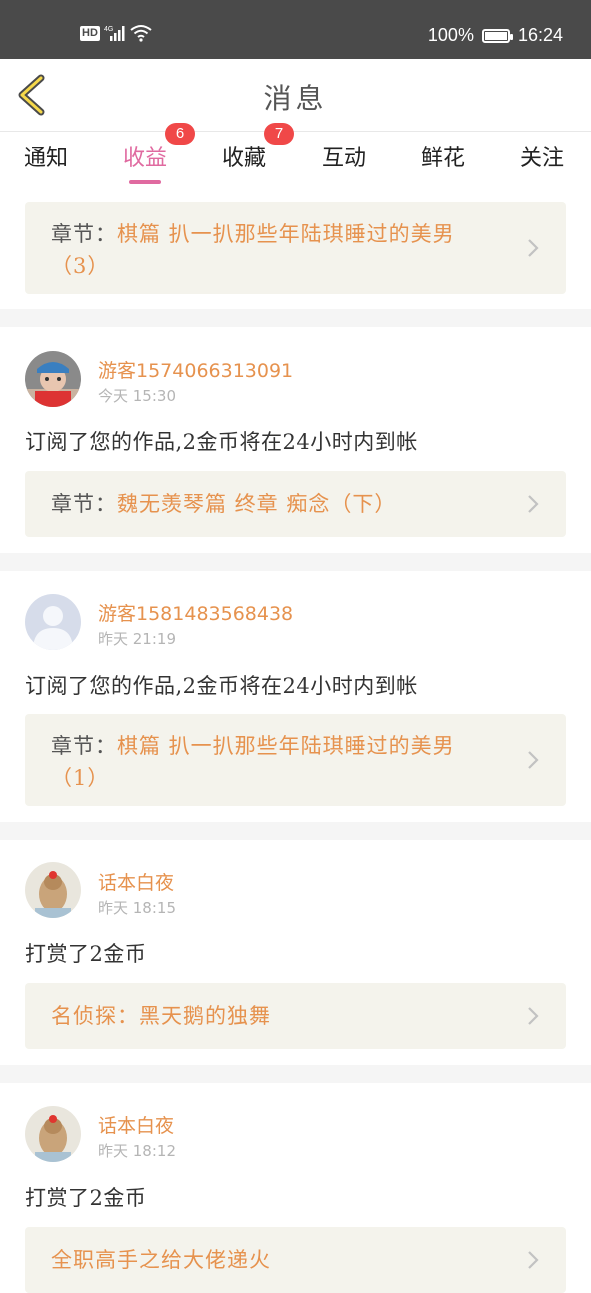  Describe the element at coordinates (80, 778) in the screenshot. I see `chapter-title-cont: （1）` at that location.